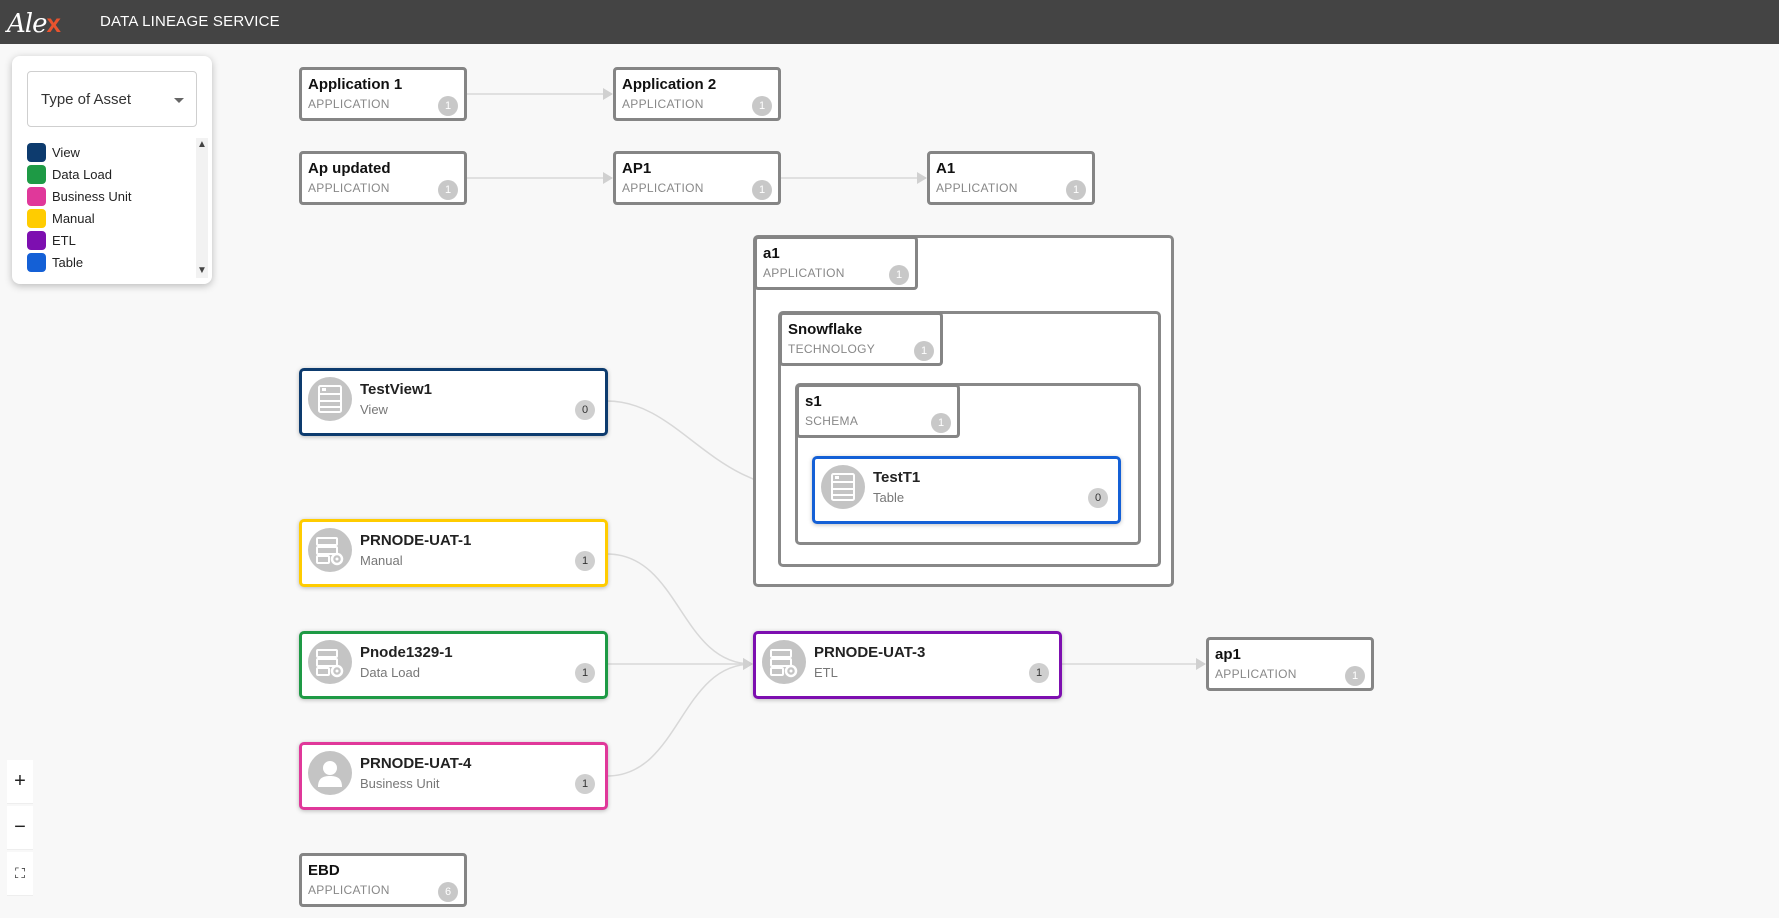 Image resolution: width=1779 pixels, height=918 pixels. I want to click on zoom-out-button: −, so click(20, 828).